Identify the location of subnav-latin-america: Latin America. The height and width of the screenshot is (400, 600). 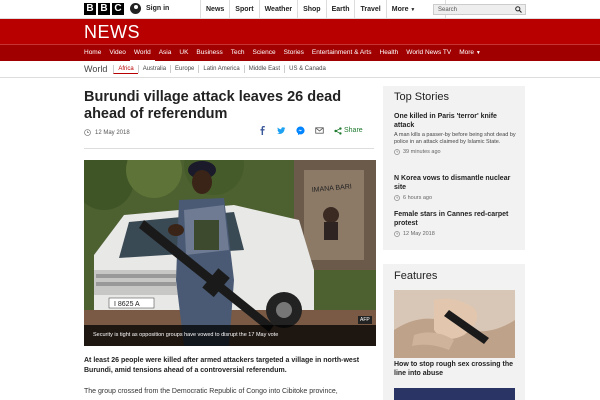
(220, 69).